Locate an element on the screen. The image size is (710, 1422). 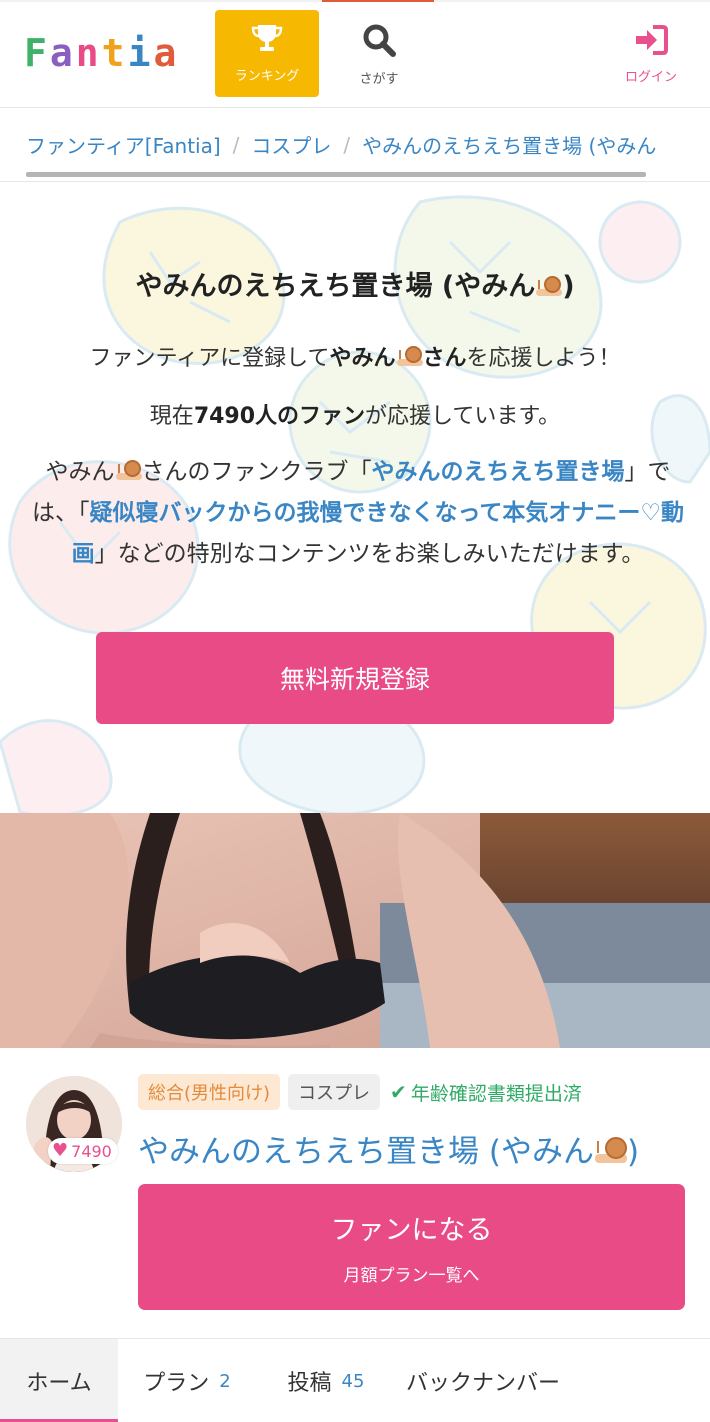
tab-back-number: バックナンバー is located at coordinates (483, 1380).